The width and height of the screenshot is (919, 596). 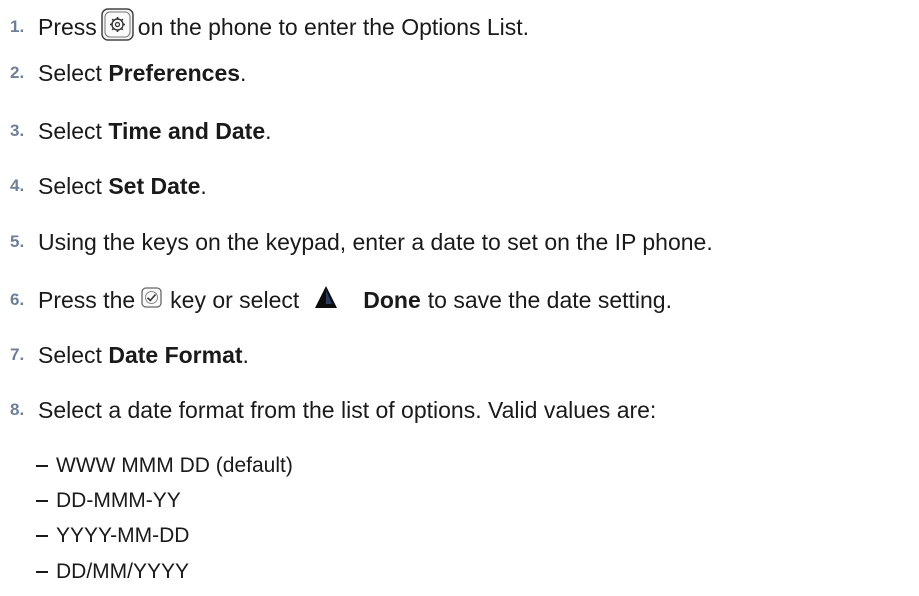 I want to click on step-text-bold: Date Format, so click(x=175, y=354).